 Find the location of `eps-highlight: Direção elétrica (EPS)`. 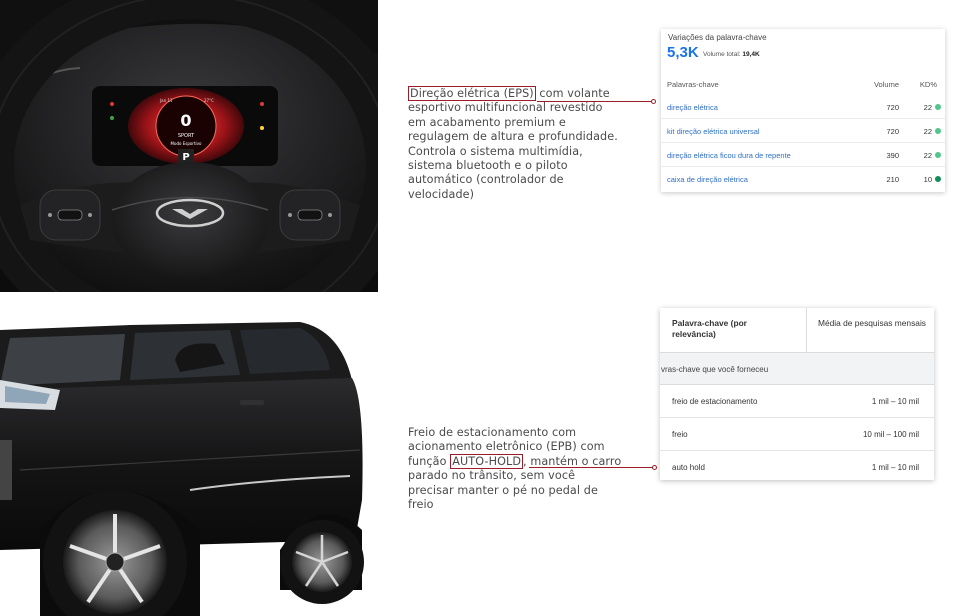

eps-highlight: Direção elétrica (EPS) is located at coordinates (472, 93).